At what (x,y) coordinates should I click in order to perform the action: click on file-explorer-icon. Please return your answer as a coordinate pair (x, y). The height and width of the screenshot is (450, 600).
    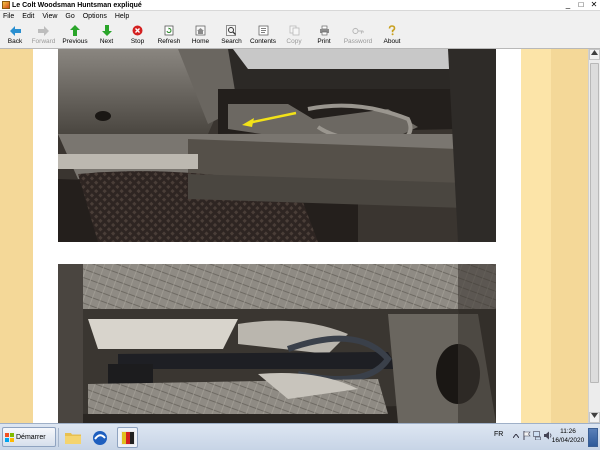
    Looking at the image, I should click on (72, 437).